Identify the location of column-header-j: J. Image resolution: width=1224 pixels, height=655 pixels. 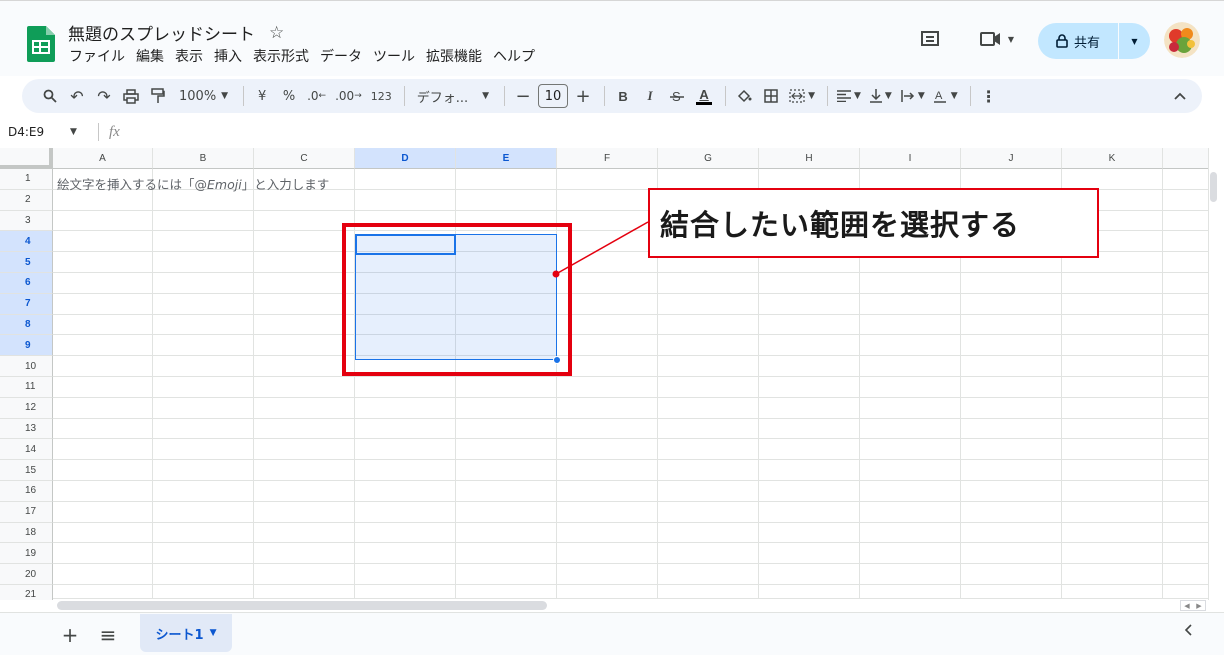
(1011, 158).